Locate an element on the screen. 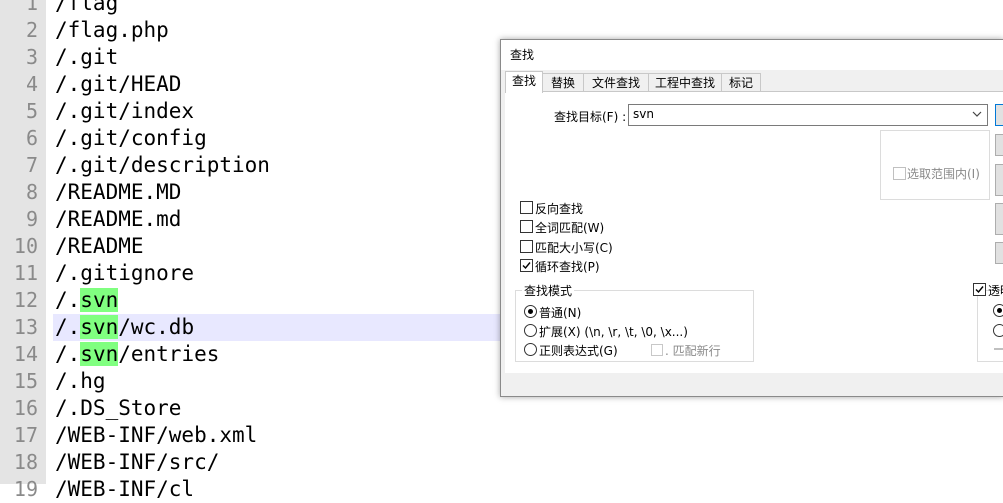 This screenshot has width=1003, height=503. transparency-always-radio is located at coordinates (998, 330).